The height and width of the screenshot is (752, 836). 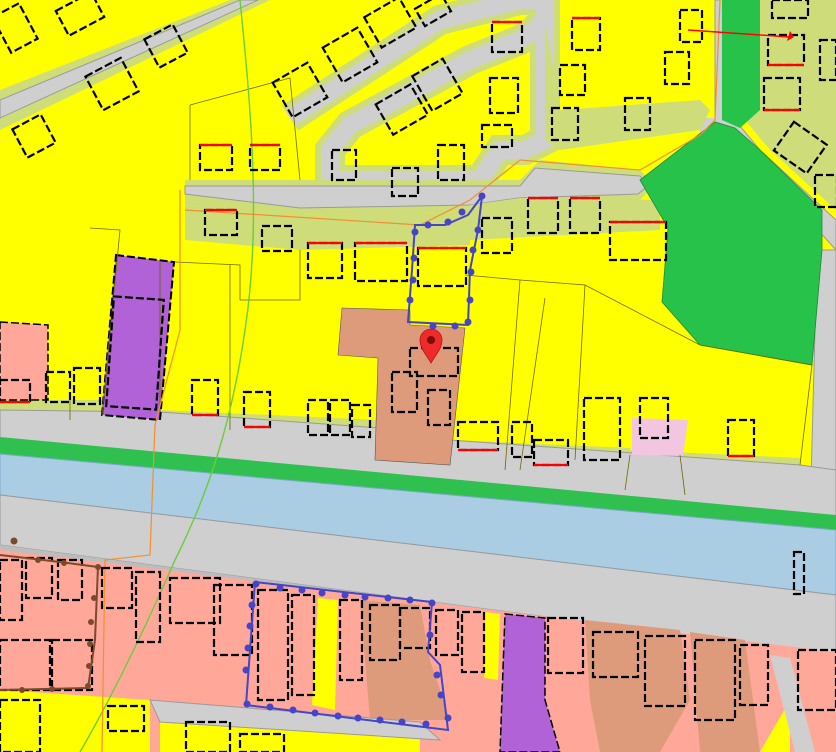 I want to click on mixed-use-parcel-west, so click(x=24, y=361).